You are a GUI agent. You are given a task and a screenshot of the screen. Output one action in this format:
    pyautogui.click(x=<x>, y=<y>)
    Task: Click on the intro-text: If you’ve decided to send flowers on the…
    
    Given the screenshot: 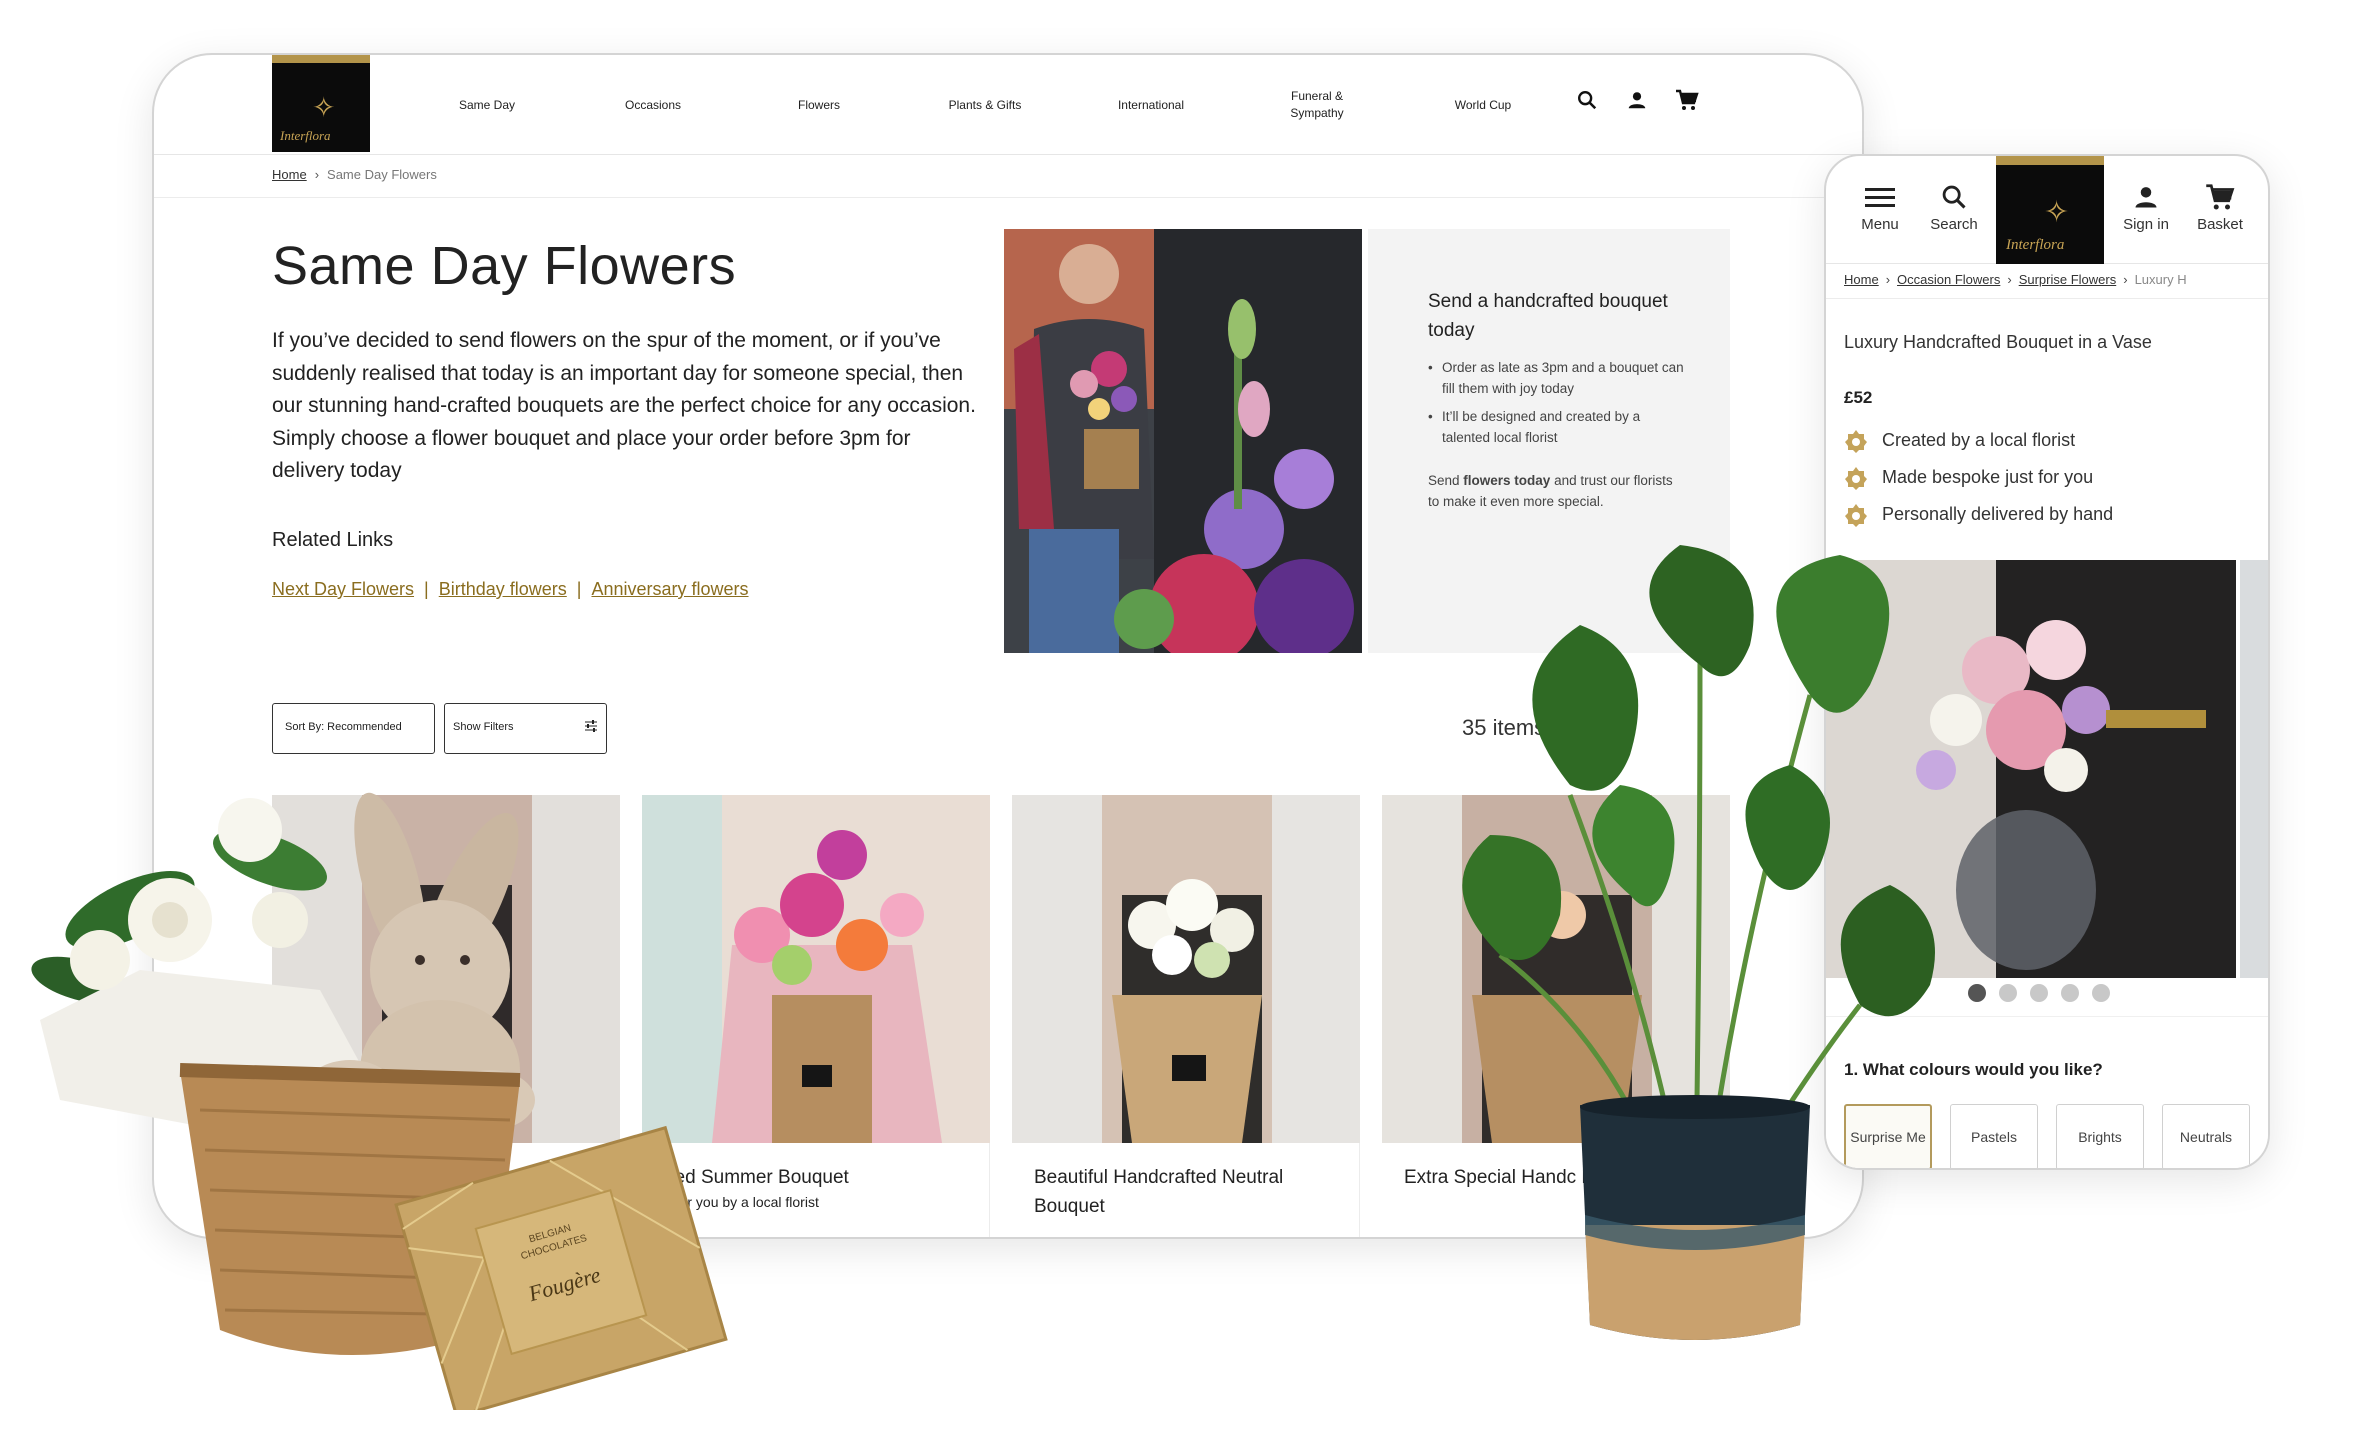 What is the action you would take?
    pyautogui.click(x=624, y=405)
    